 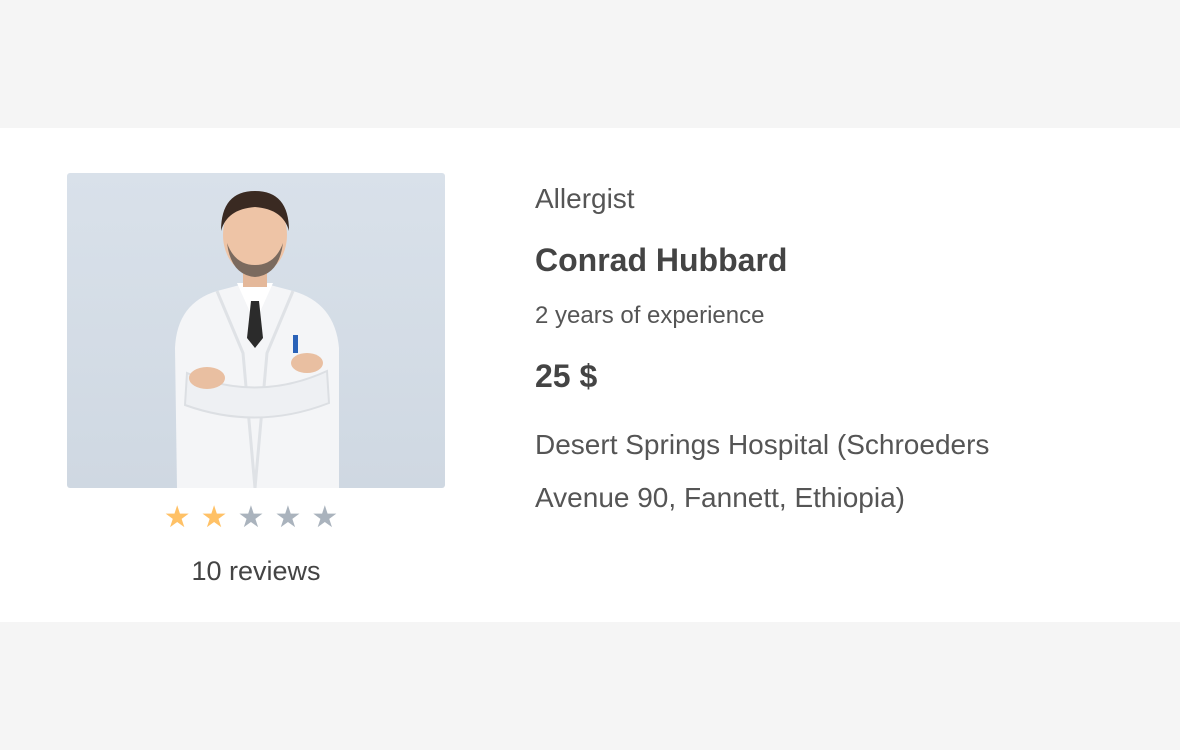 I want to click on doctor-specialty: Allergist, so click(x=585, y=198).